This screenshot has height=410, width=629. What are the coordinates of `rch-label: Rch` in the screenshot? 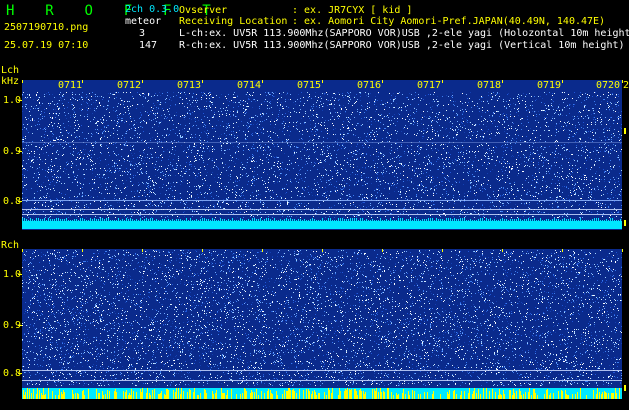 It's located at (10, 245).